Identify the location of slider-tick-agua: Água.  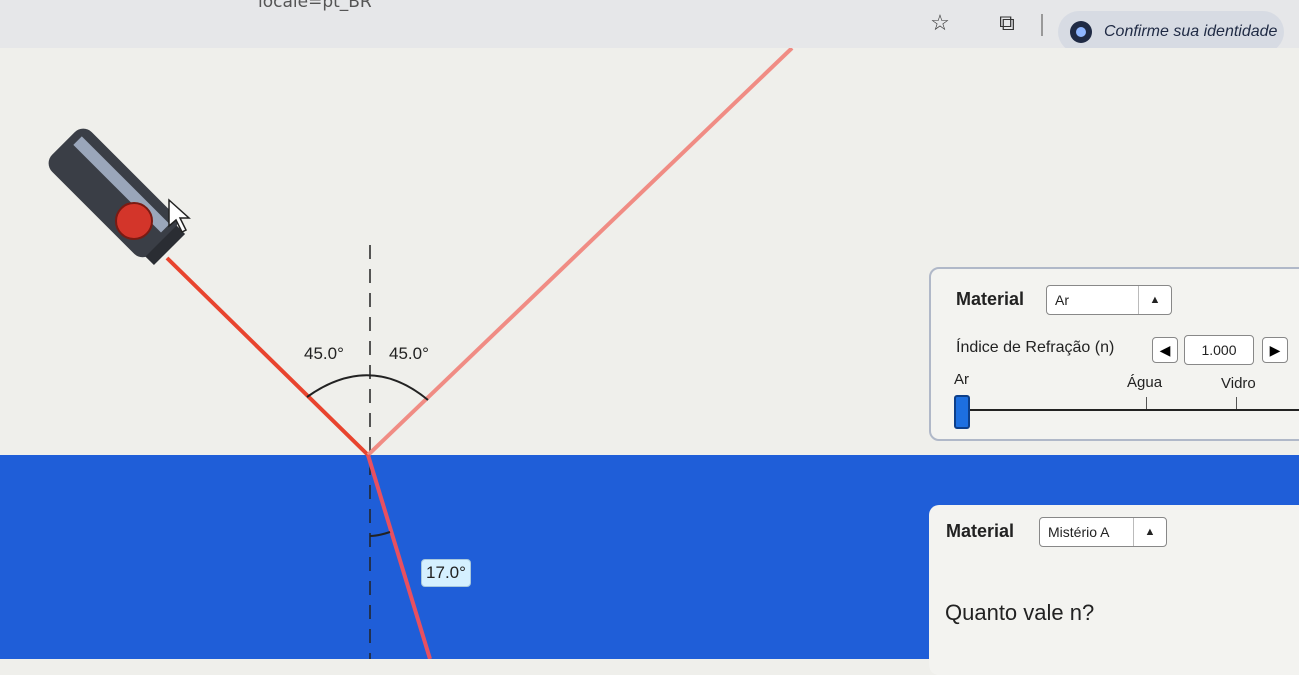
(1145, 382).